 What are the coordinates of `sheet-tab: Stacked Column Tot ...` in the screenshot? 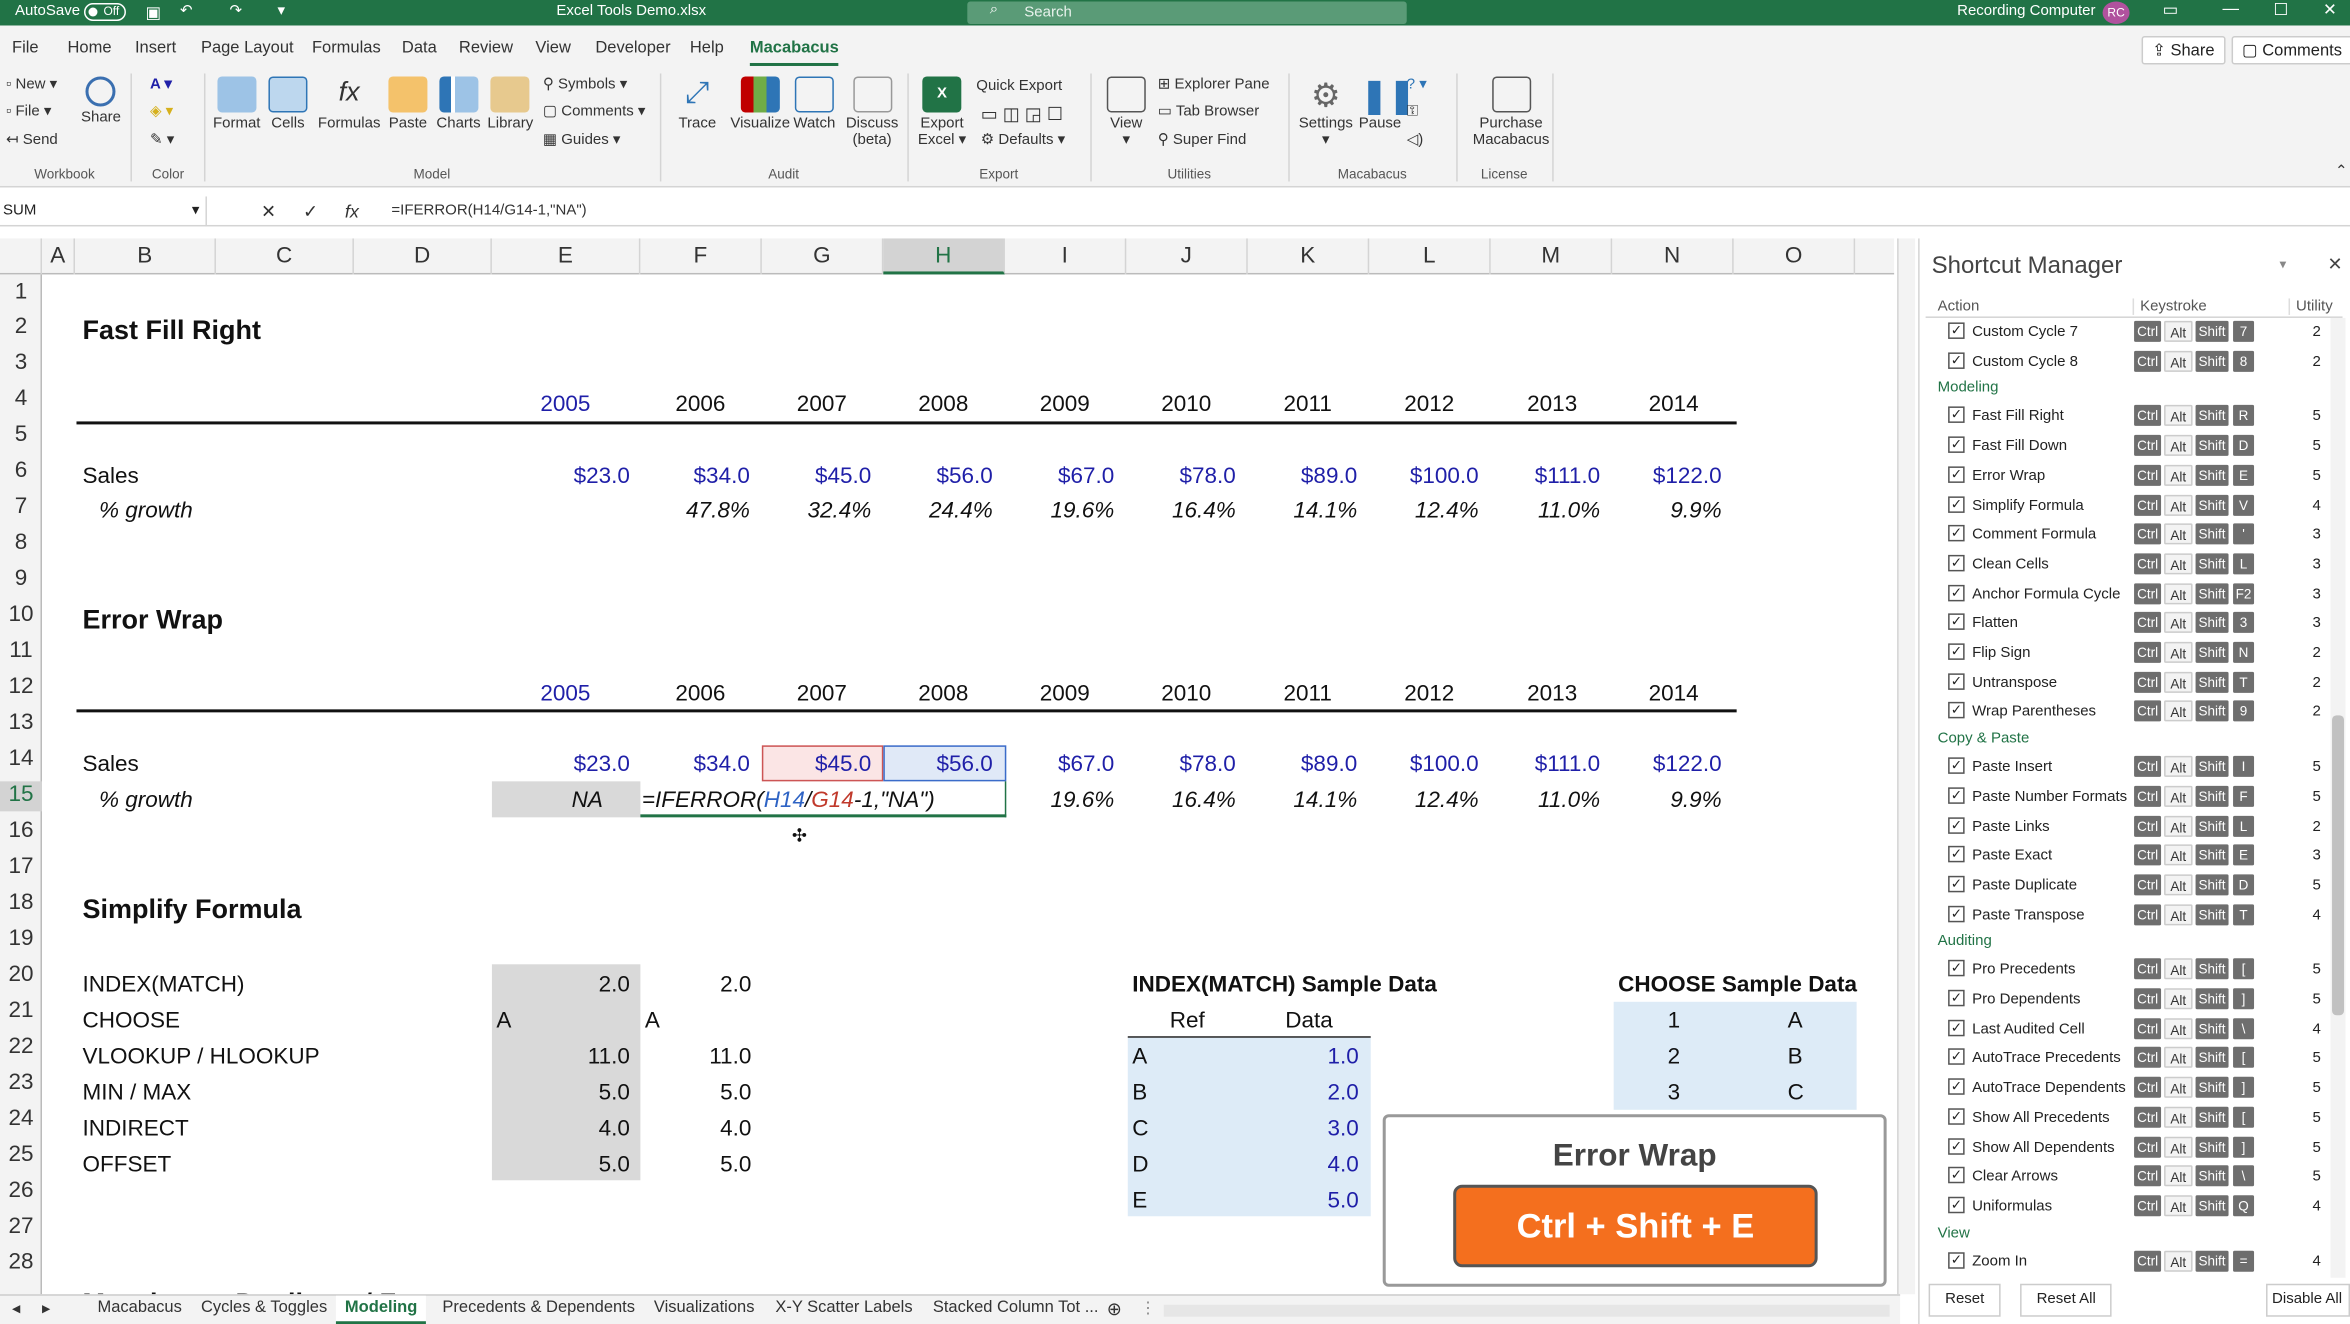 It's located at (1016, 1308).